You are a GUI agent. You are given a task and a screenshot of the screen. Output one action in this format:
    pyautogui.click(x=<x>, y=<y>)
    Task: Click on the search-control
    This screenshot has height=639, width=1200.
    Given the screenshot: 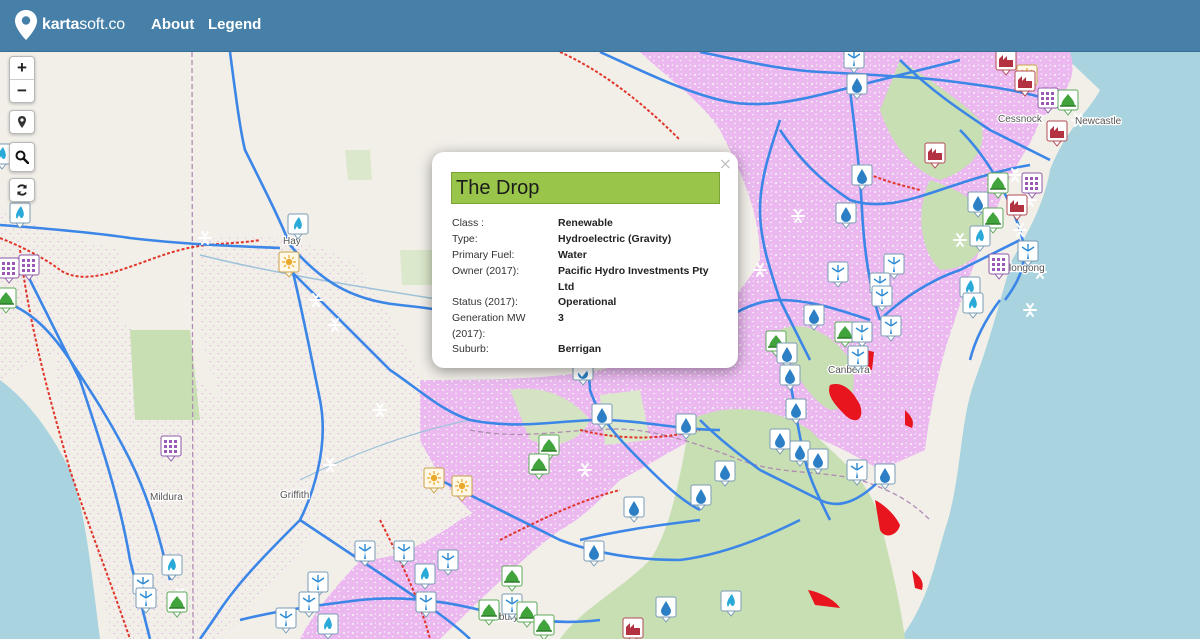 What is the action you would take?
    pyautogui.click(x=22, y=157)
    